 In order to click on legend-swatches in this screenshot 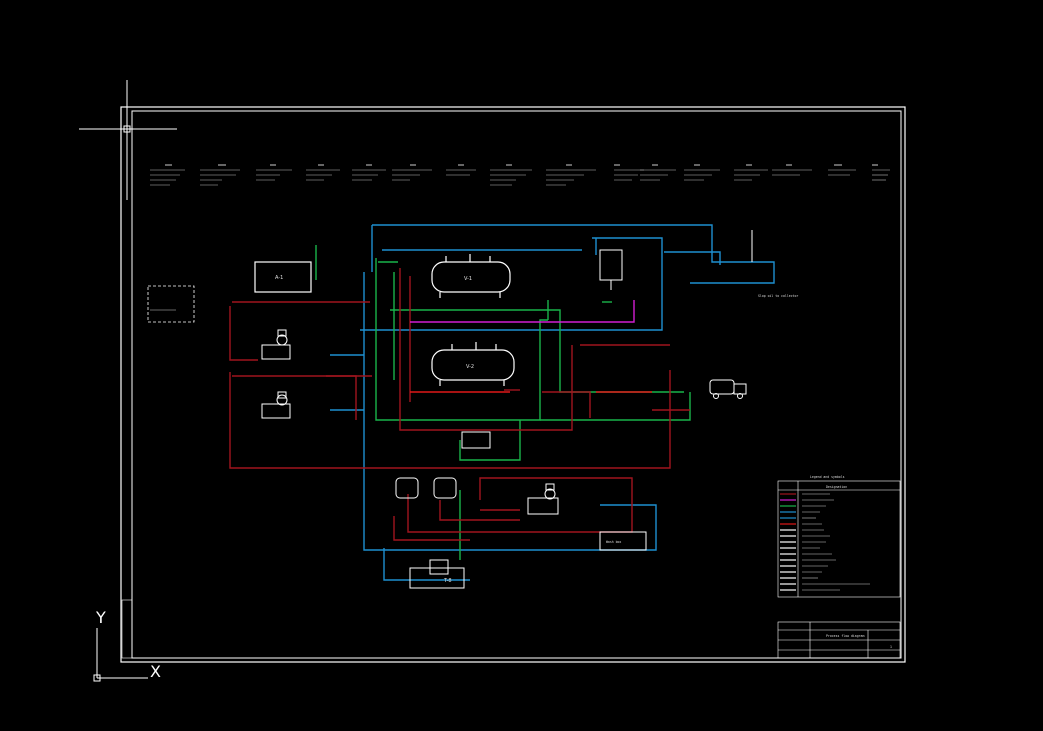, I will do `click(788, 542)`.